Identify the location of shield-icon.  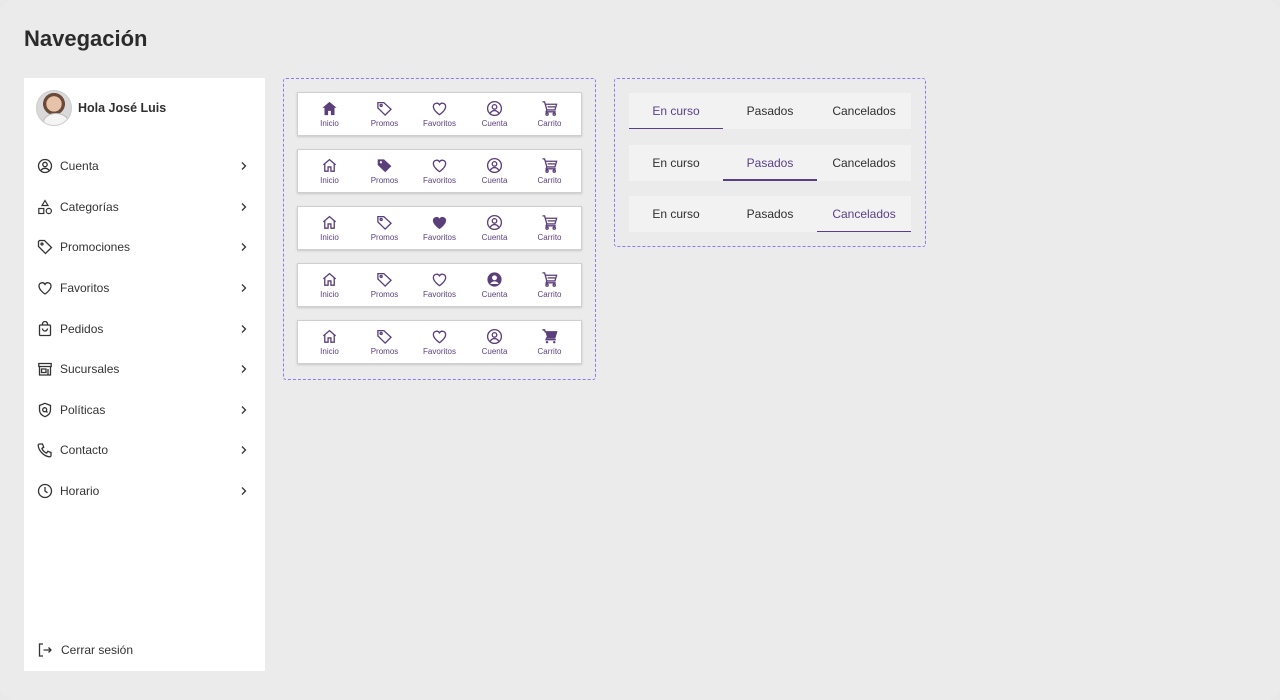
(45, 410).